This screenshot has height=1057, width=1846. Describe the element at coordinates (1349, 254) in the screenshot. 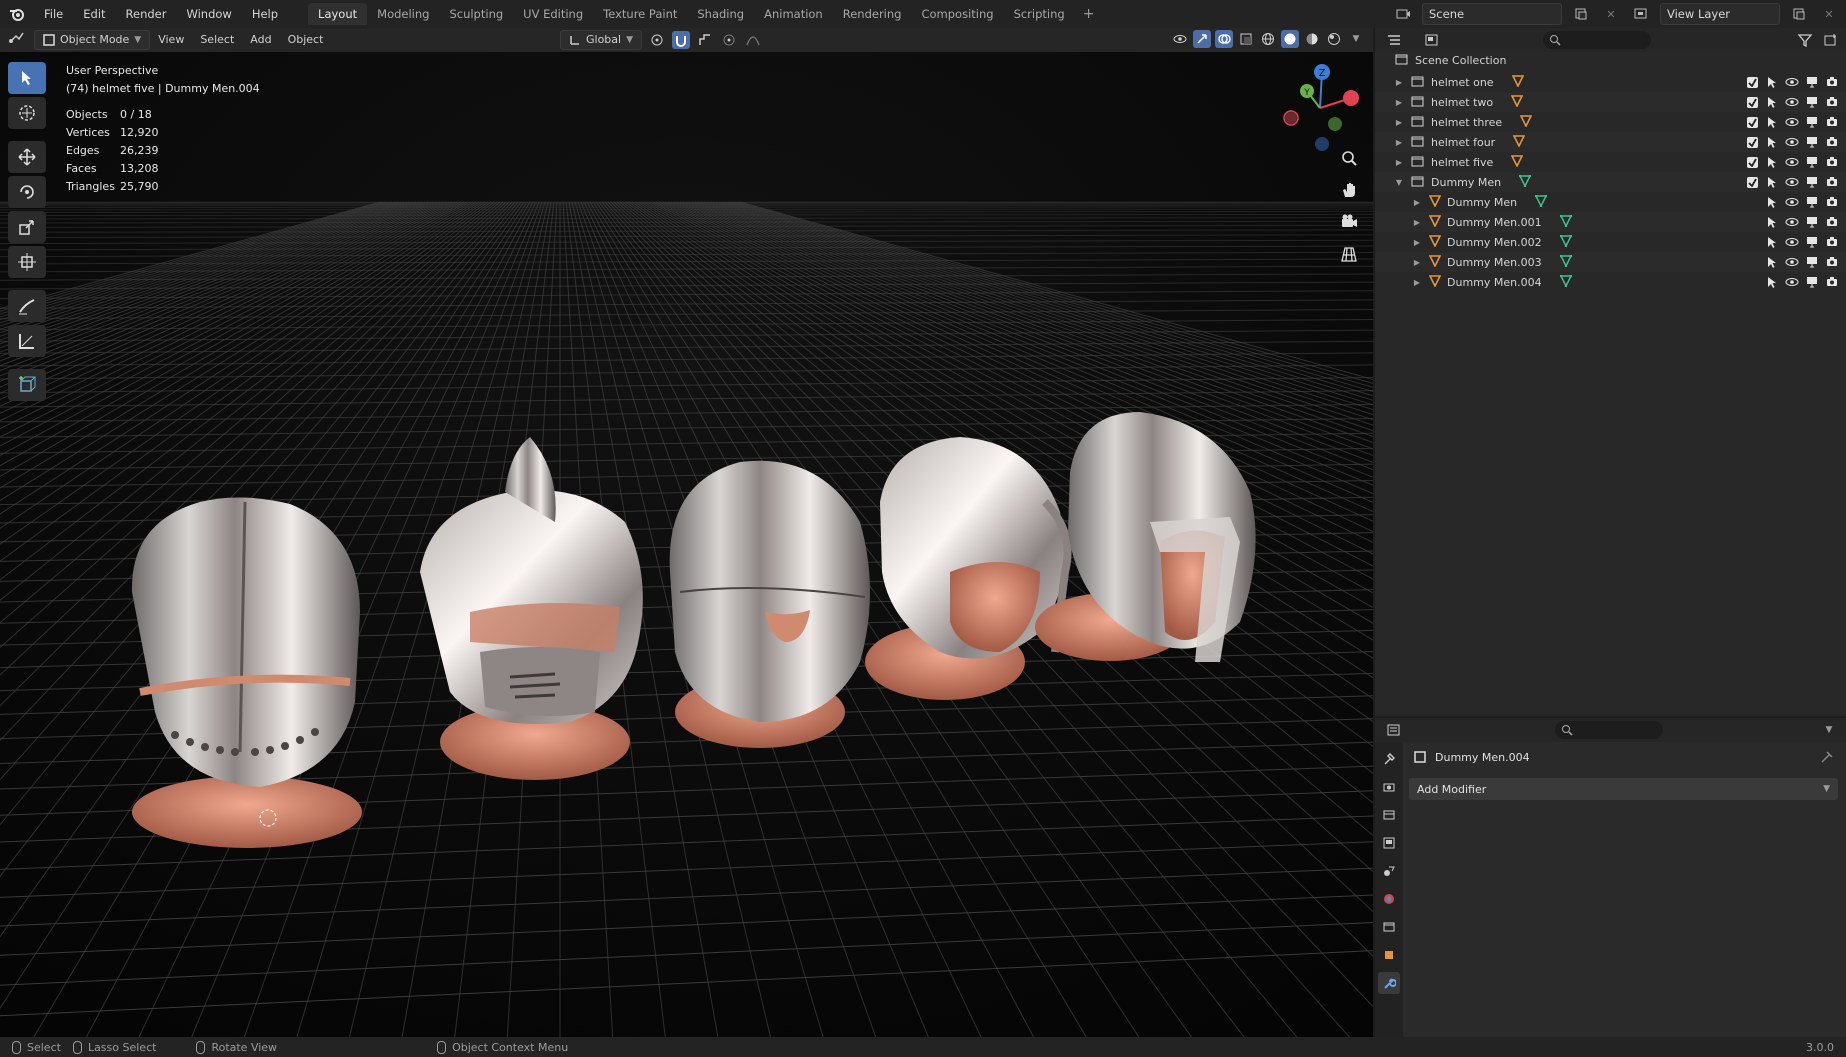

I see `ortho-grid-icon` at that location.